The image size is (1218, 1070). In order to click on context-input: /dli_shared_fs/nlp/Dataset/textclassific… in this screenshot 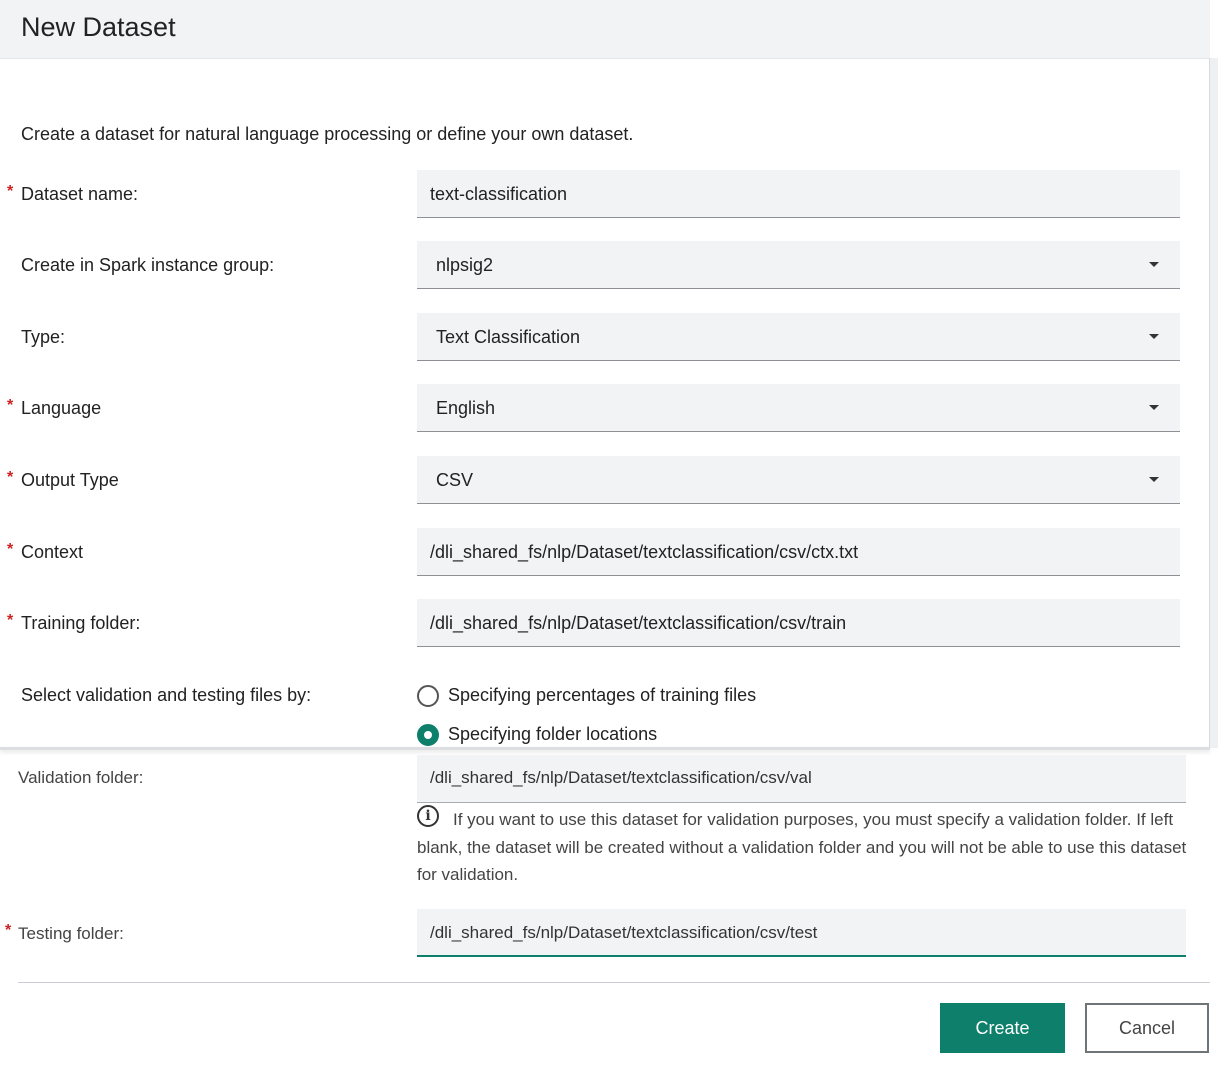, I will do `click(798, 552)`.